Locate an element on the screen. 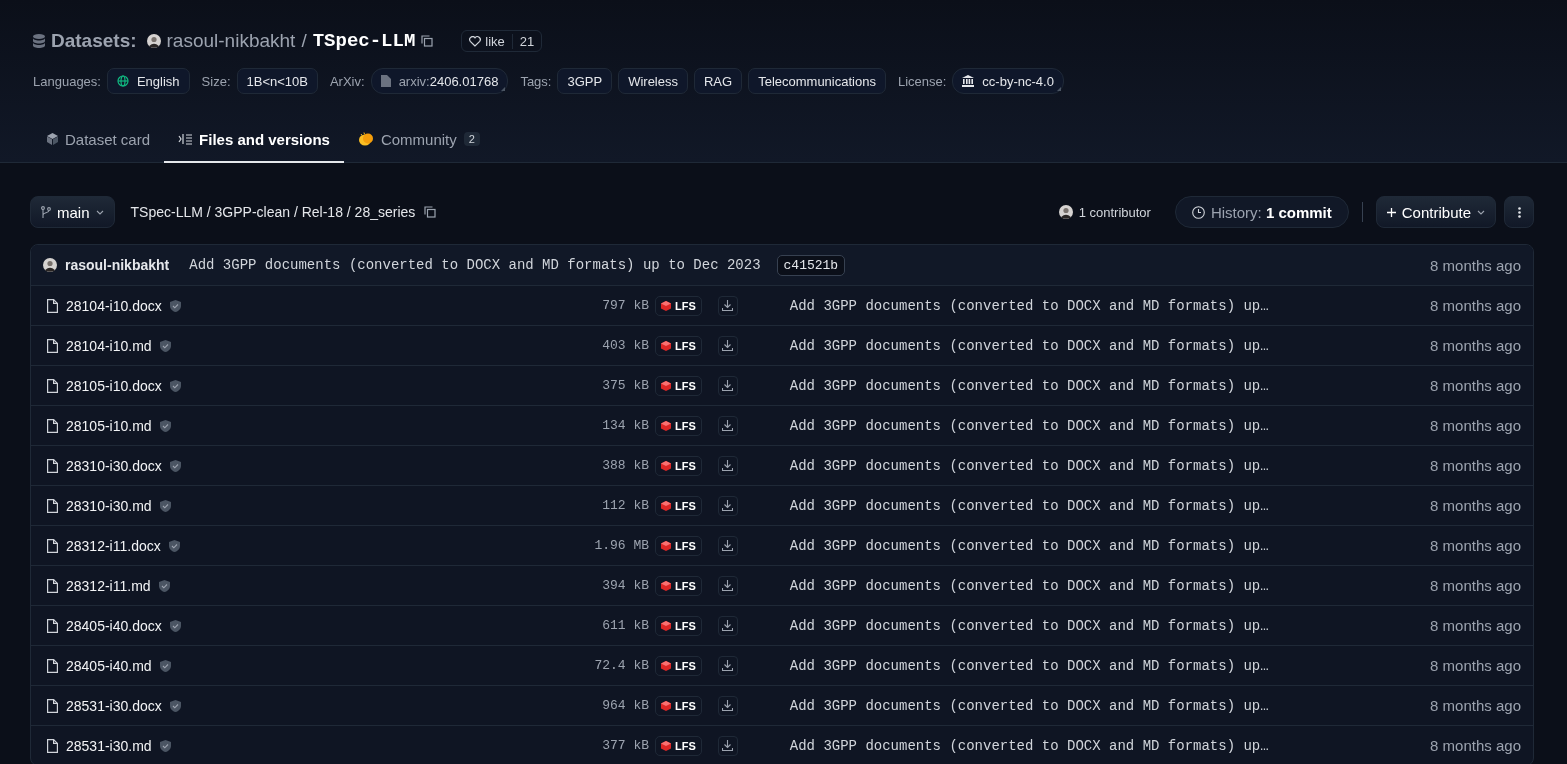  tag: 3GPP is located at coordinates (585, 81).